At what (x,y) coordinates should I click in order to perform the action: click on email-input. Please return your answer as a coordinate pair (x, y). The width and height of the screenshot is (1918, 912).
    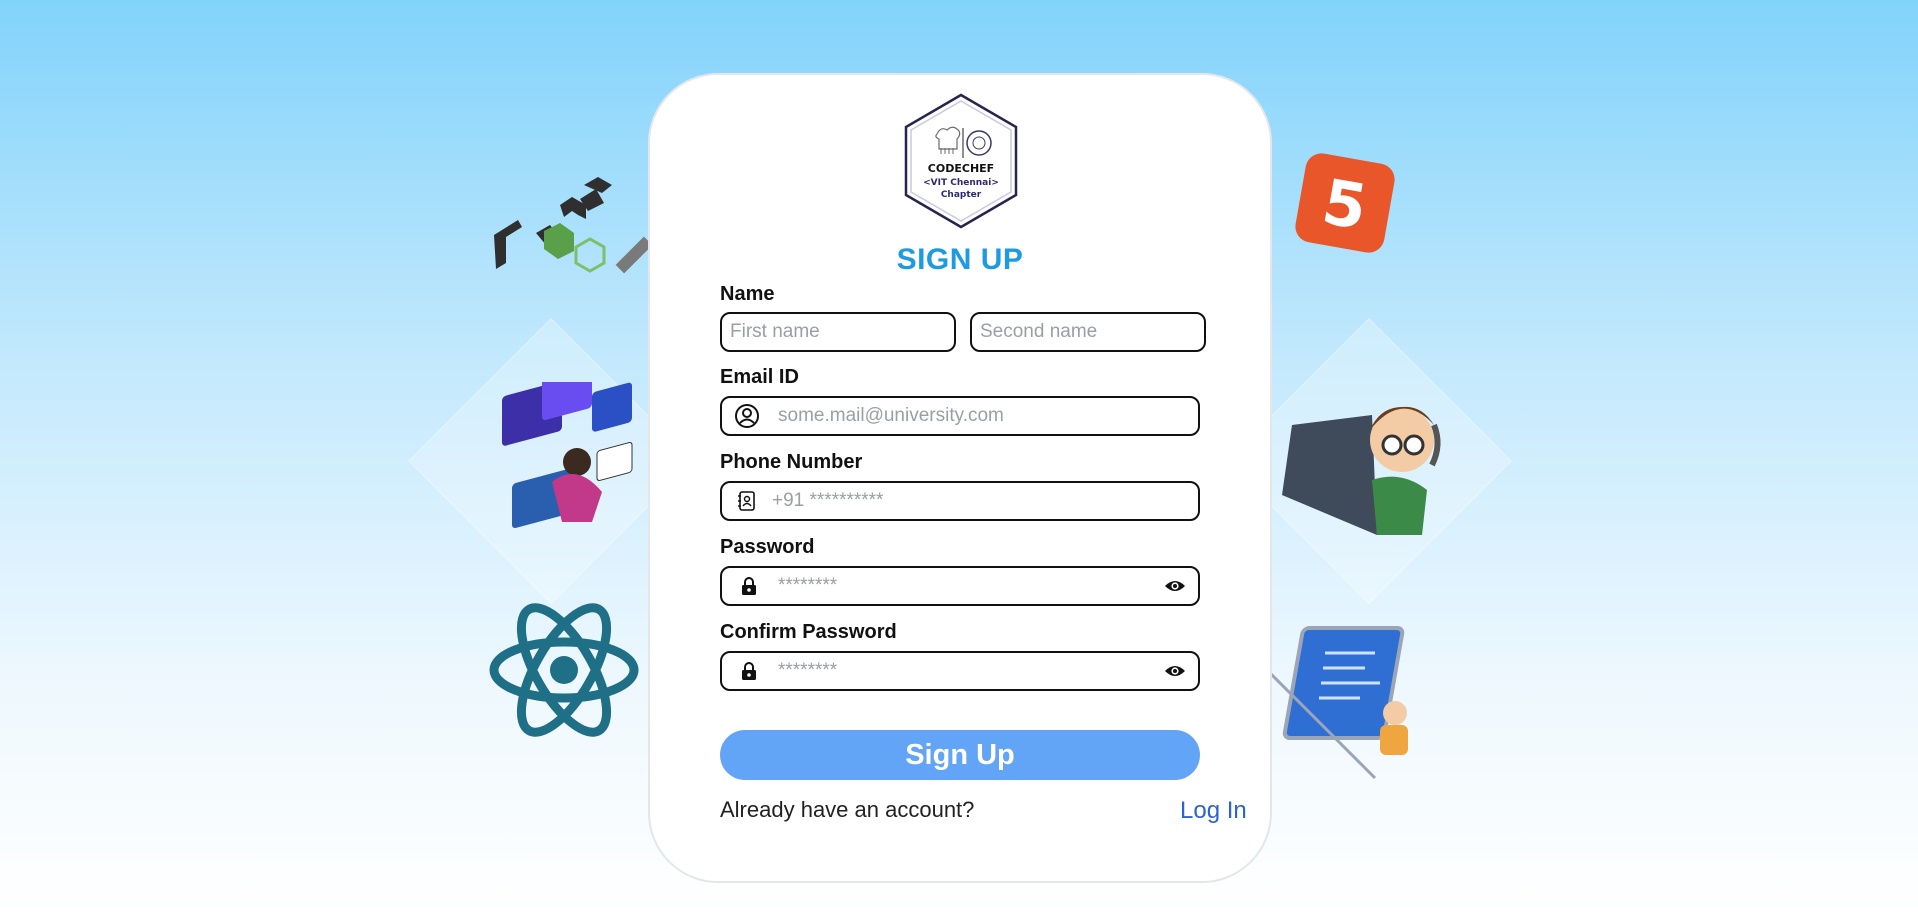
    Looking at the image, I should click on (987, 416).